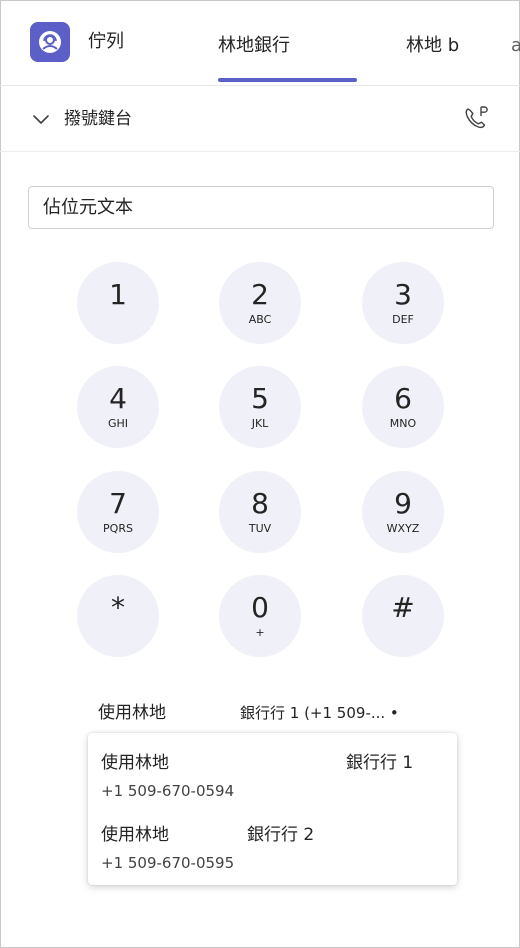 This screenshot has height=948, width=520. I want to click on caller-id-select: 銀行行 1 (+1 509-... •, so click(319, 713).